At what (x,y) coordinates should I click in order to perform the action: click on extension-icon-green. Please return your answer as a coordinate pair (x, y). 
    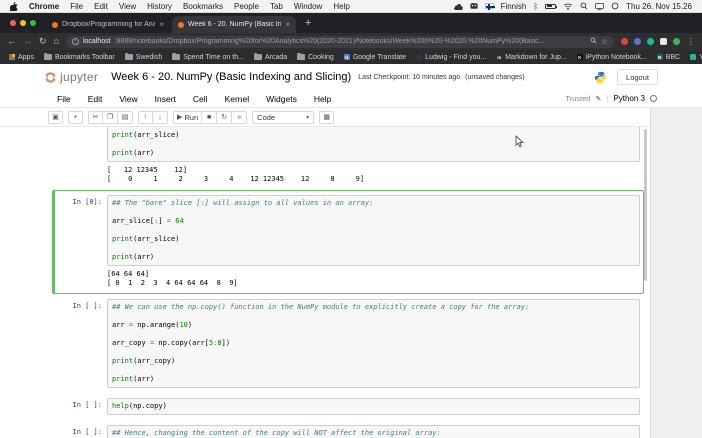
    Looking at the image, I should click on (676, 41).